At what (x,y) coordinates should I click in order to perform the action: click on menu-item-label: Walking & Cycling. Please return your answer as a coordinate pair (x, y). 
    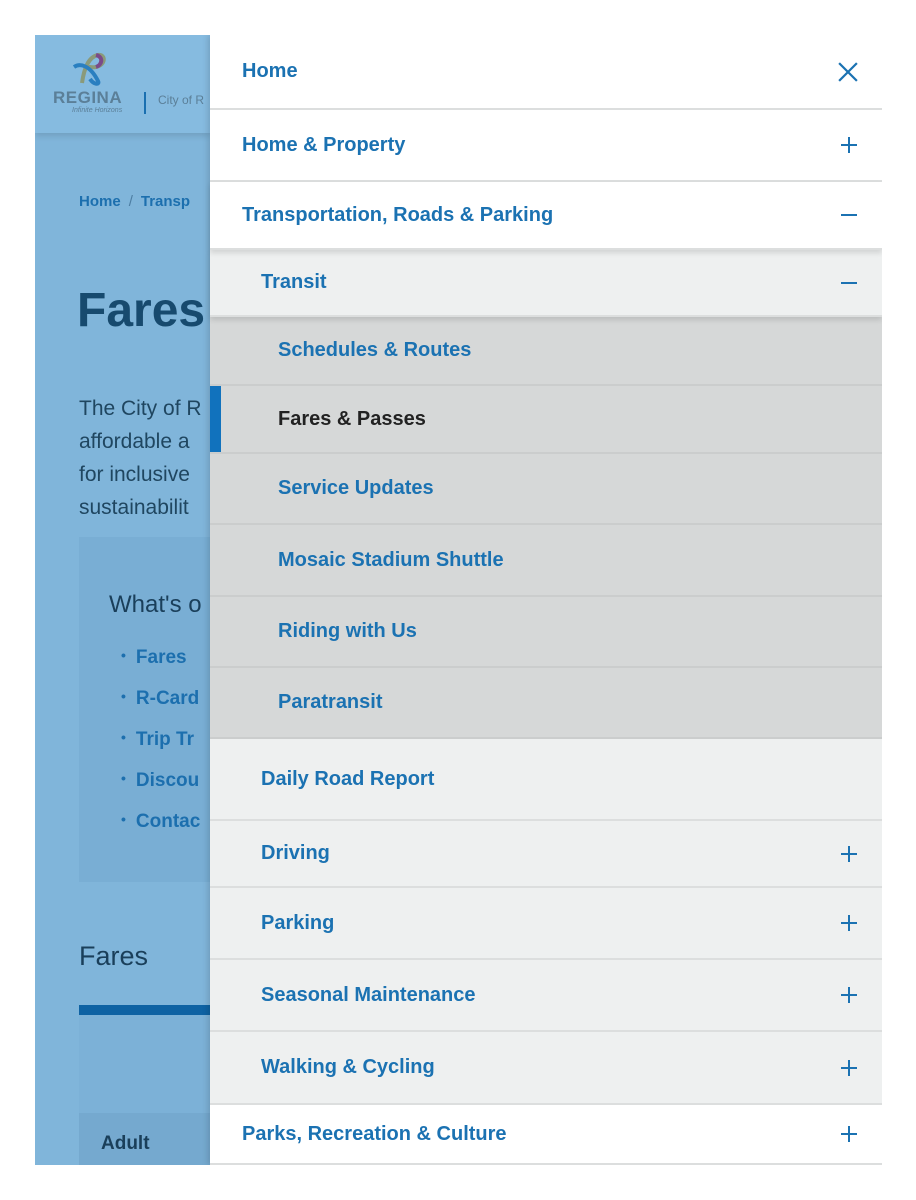
    Looking at the image, I should click on (348, 1067).